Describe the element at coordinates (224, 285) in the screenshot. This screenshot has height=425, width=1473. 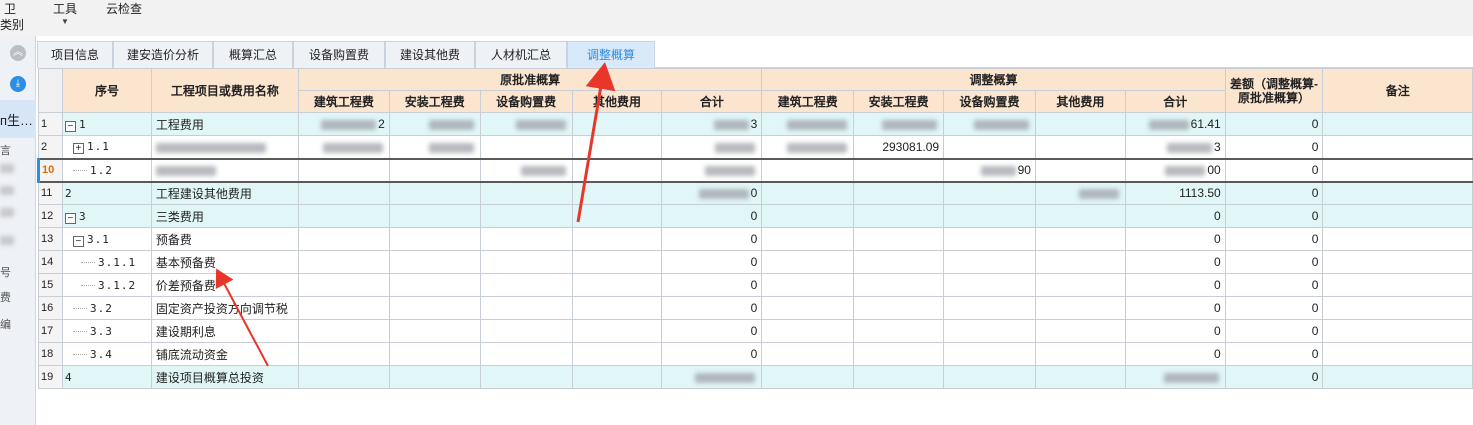
I see `cell-name: 价差预备费` at that location.